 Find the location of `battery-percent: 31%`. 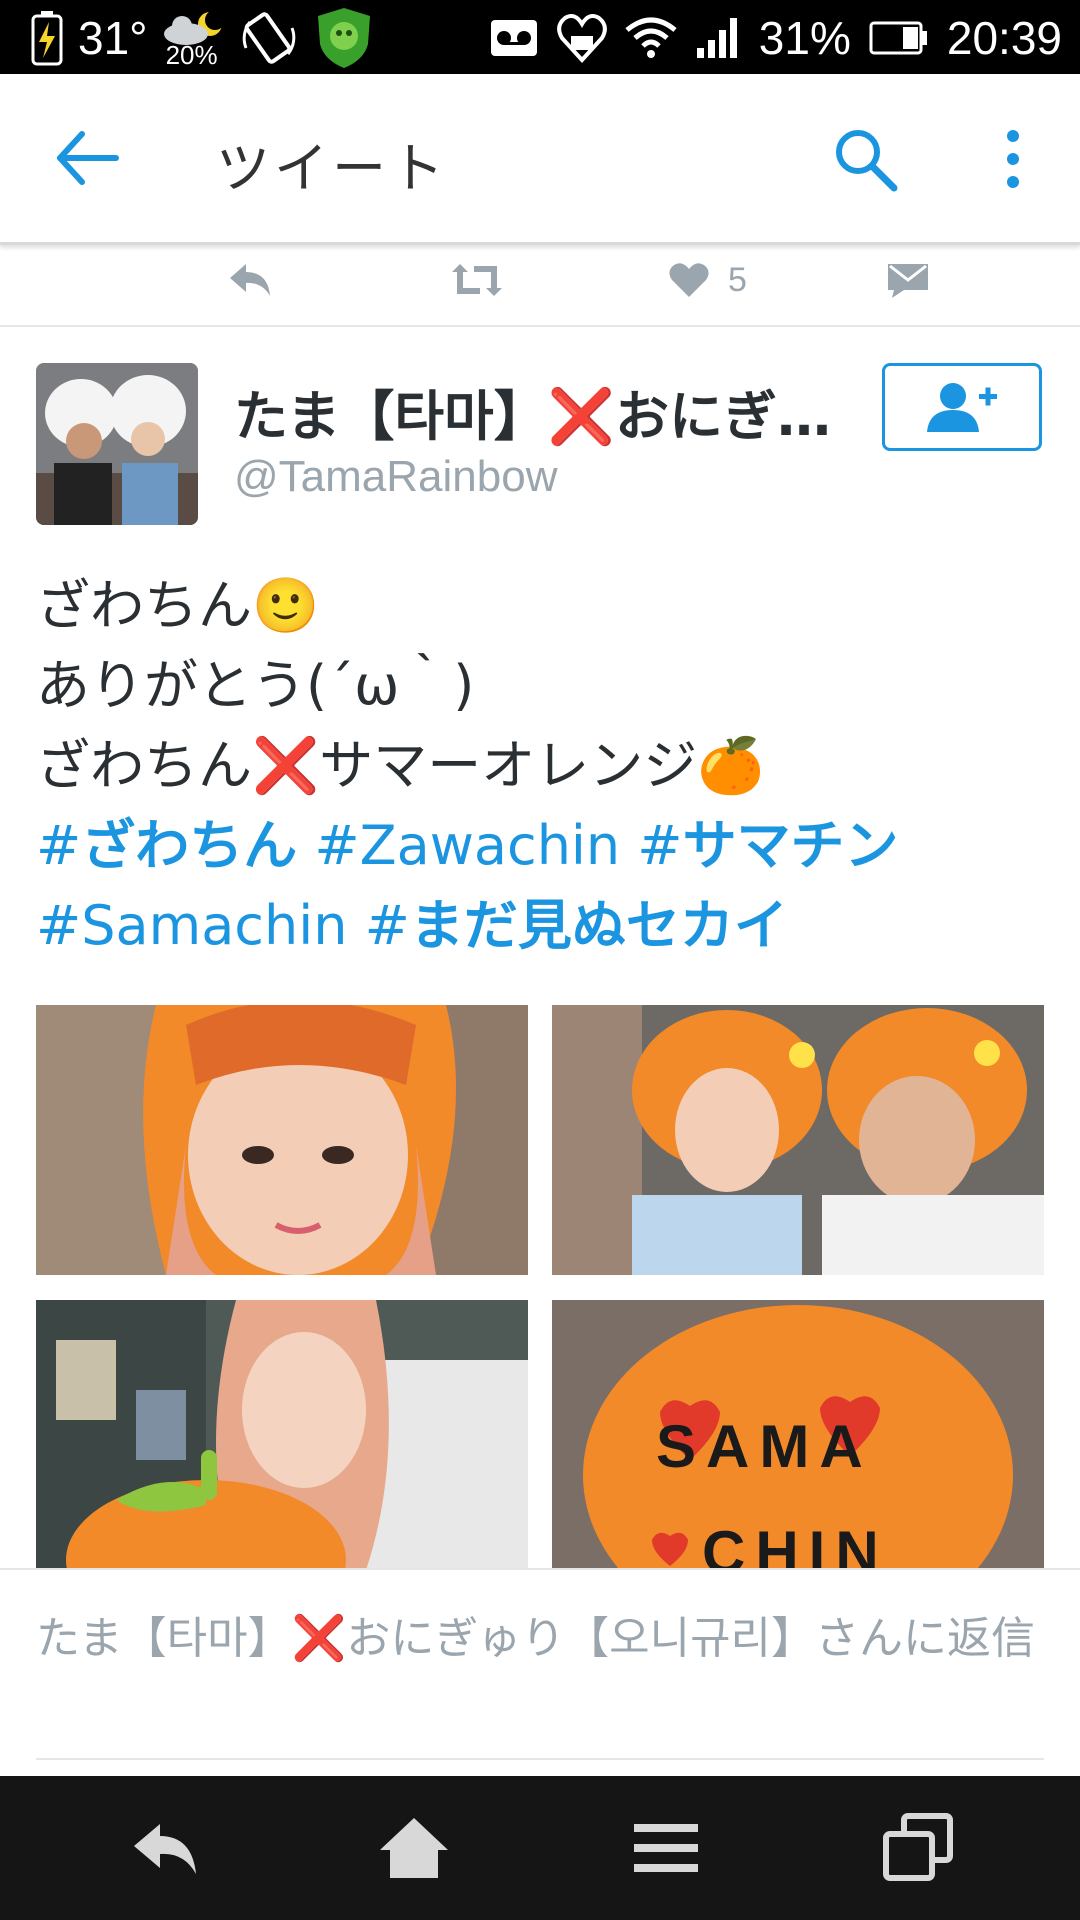

battery-percent: 31% is located at coordinates (804, 38).